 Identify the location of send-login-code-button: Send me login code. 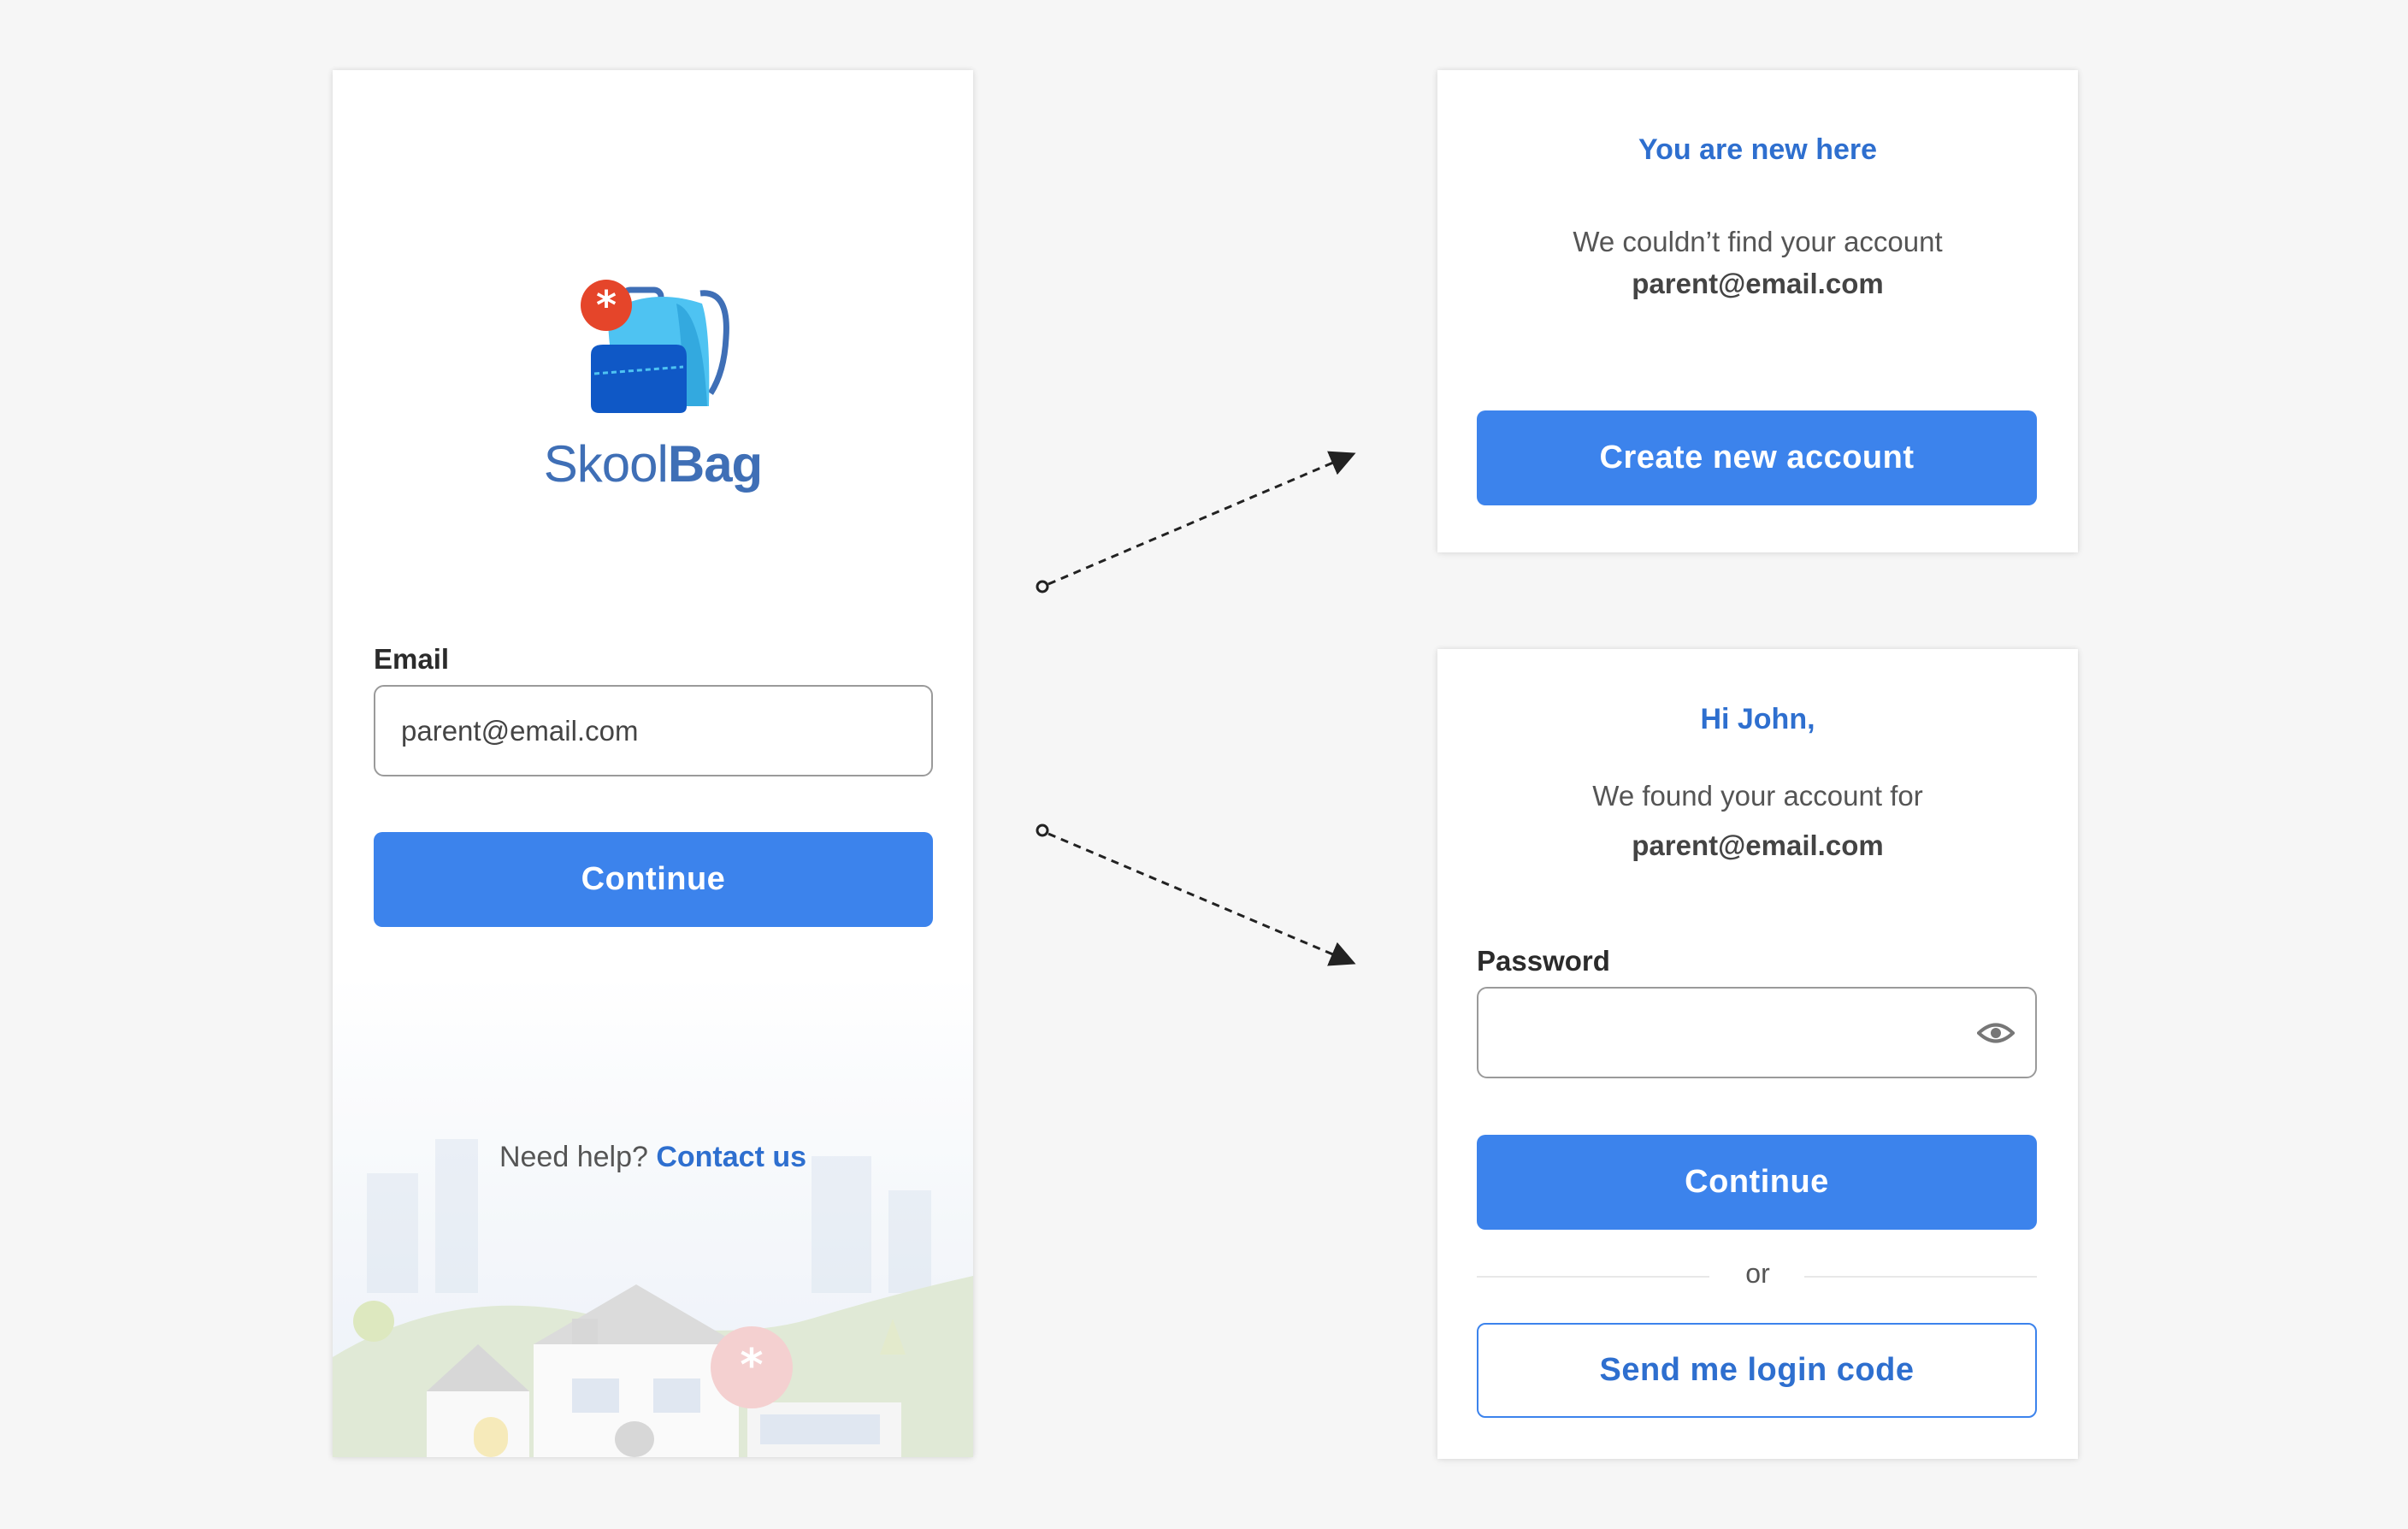
(1757, 1370).